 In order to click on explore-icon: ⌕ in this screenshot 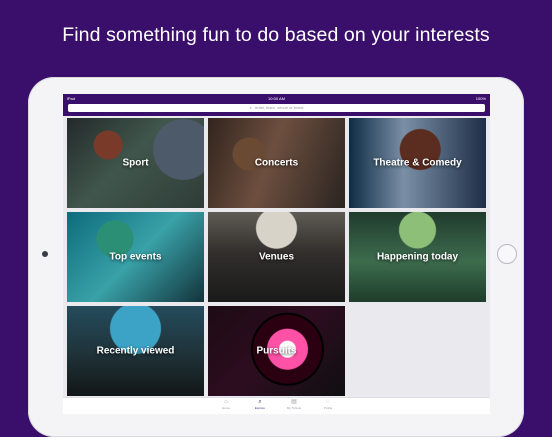, I will do `click(260, 402)`.